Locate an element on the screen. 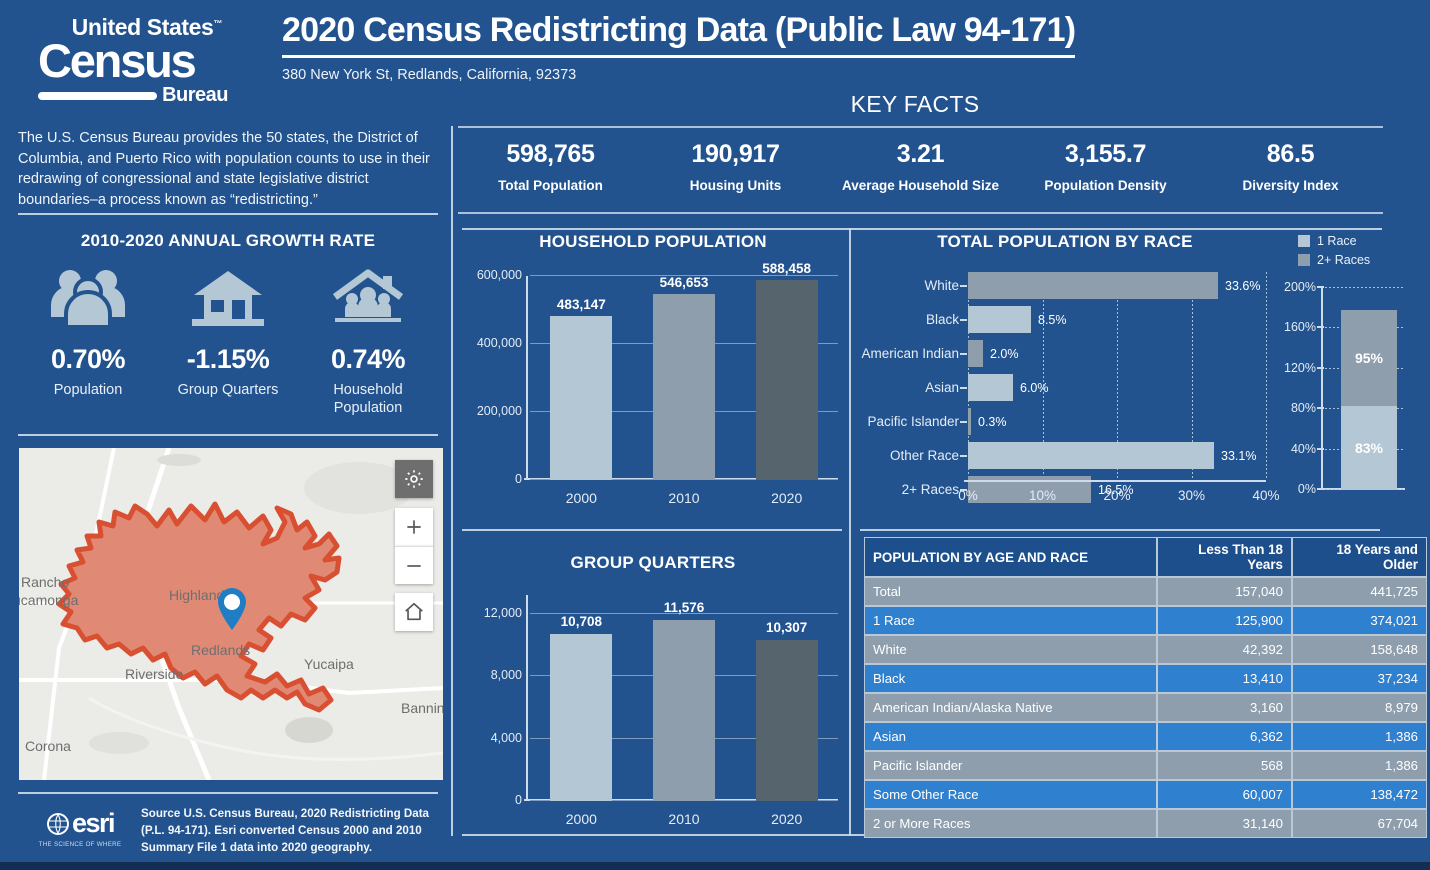 The image size is (1430, 870). chart-title: GROUP QUARTERS is located at coordinates (653, 562).